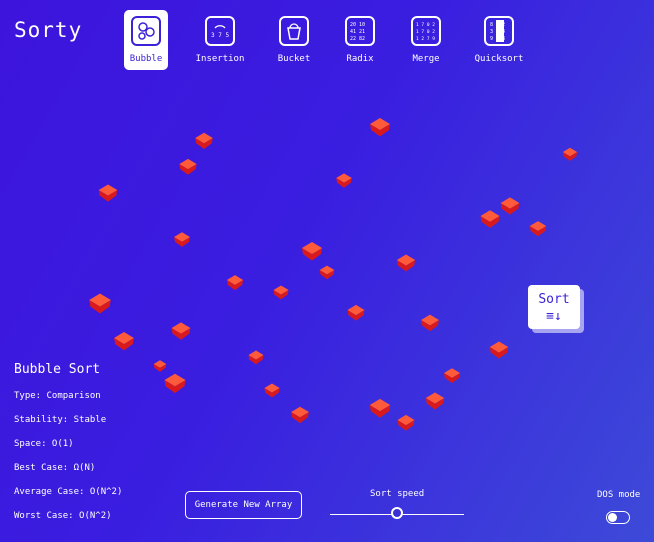  Describe the element at coordinates (294, 59) in the screenshot. I see `algo-label: Bucket` at that location.